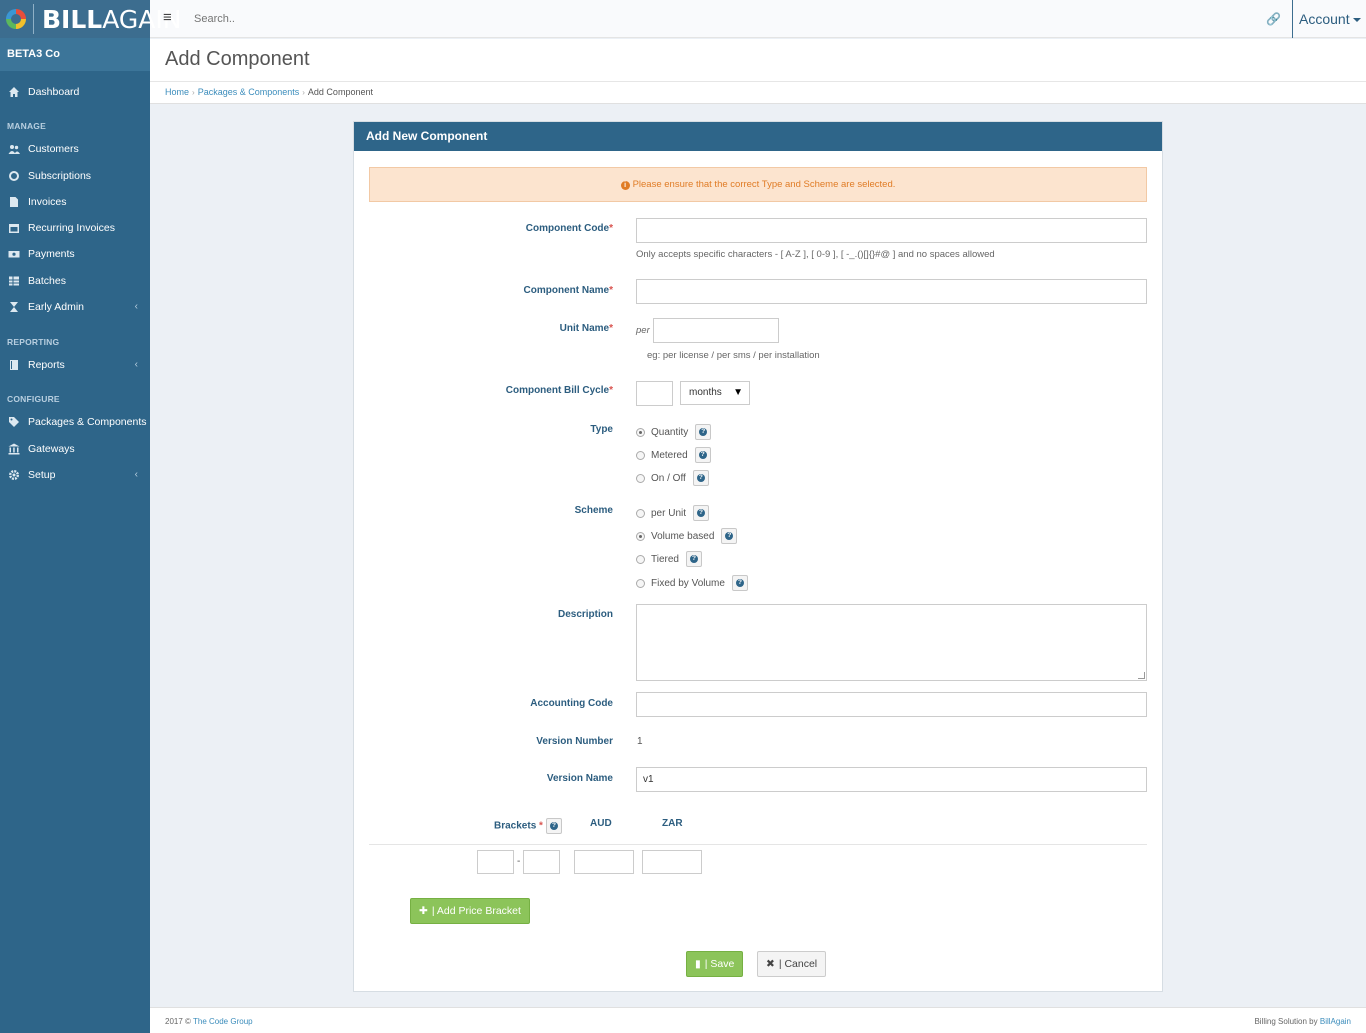  What do you see at coordinates (1273, 19) in the screenshot?
I see `link-icon: 🔗` at bounding box center [1273, 19].